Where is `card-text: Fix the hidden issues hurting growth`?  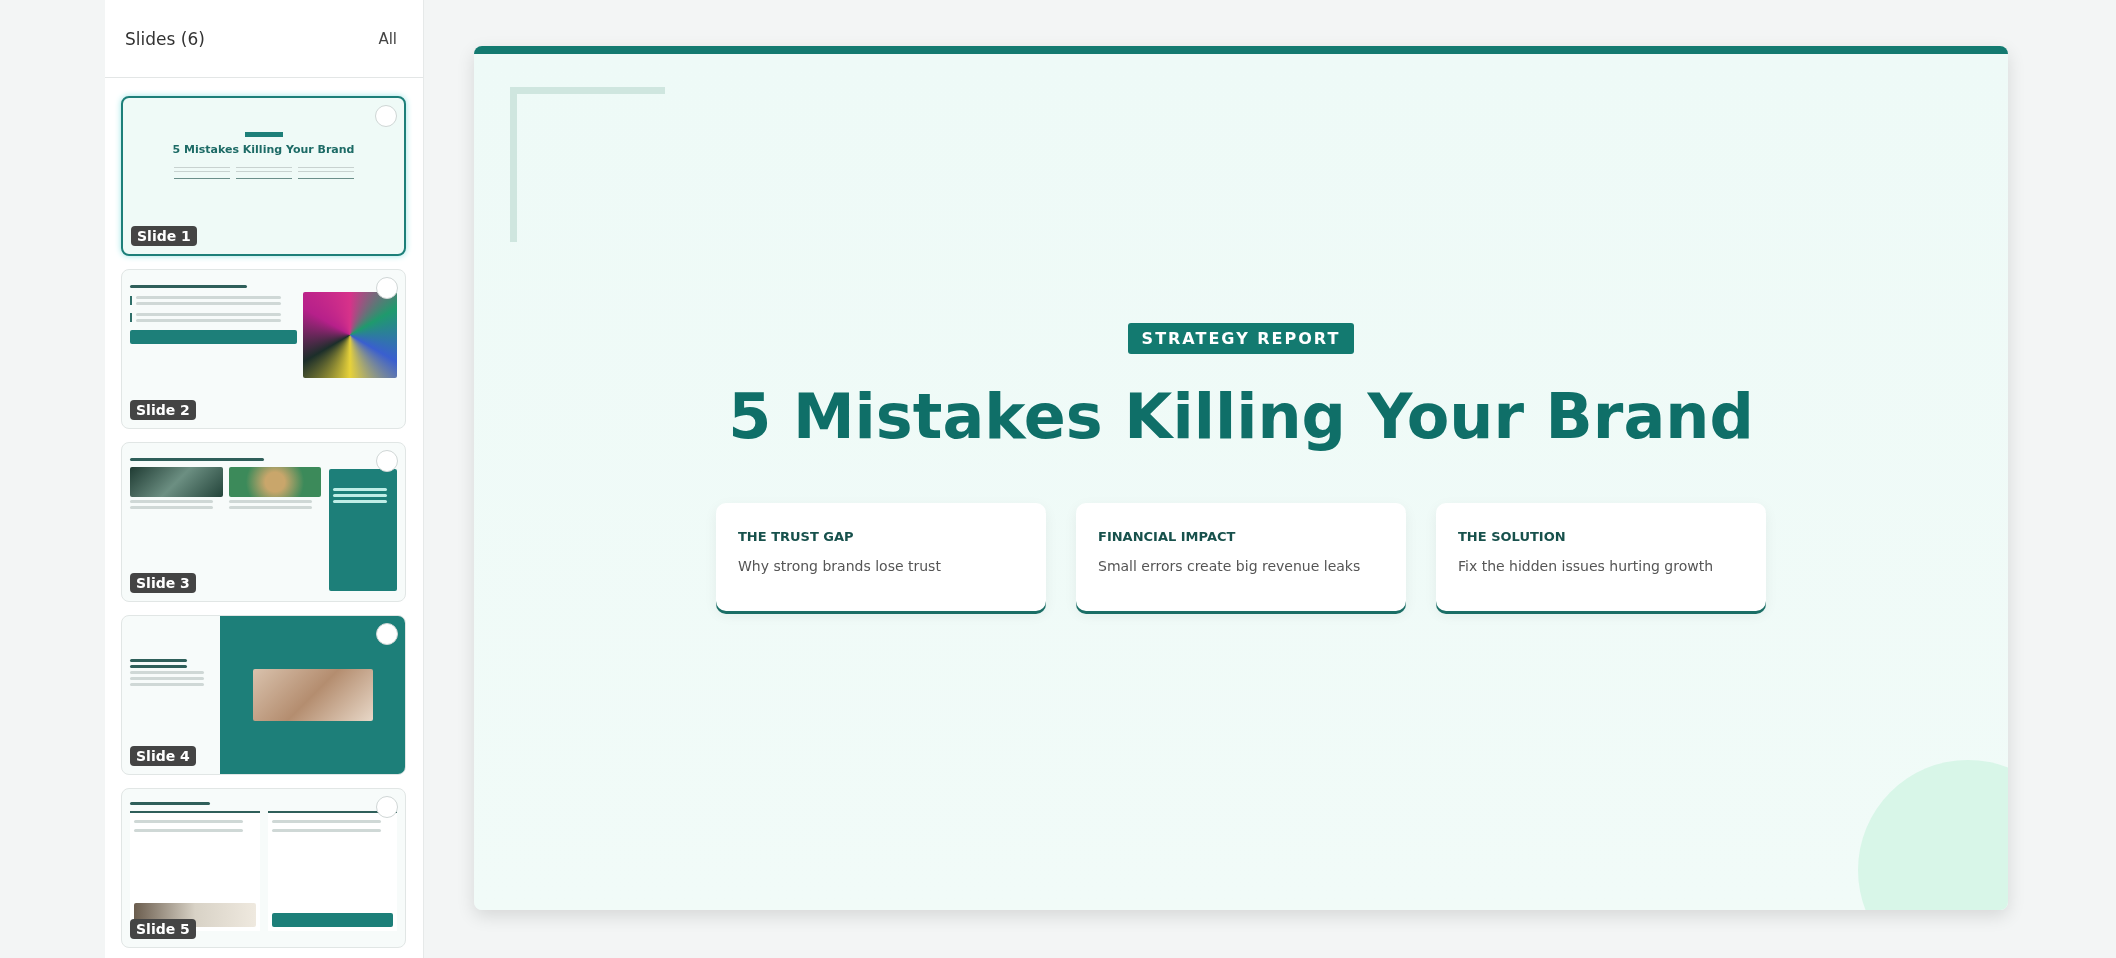
card-text: Fix the hidden issues hurting growth is located at coordinates (1586, 566).